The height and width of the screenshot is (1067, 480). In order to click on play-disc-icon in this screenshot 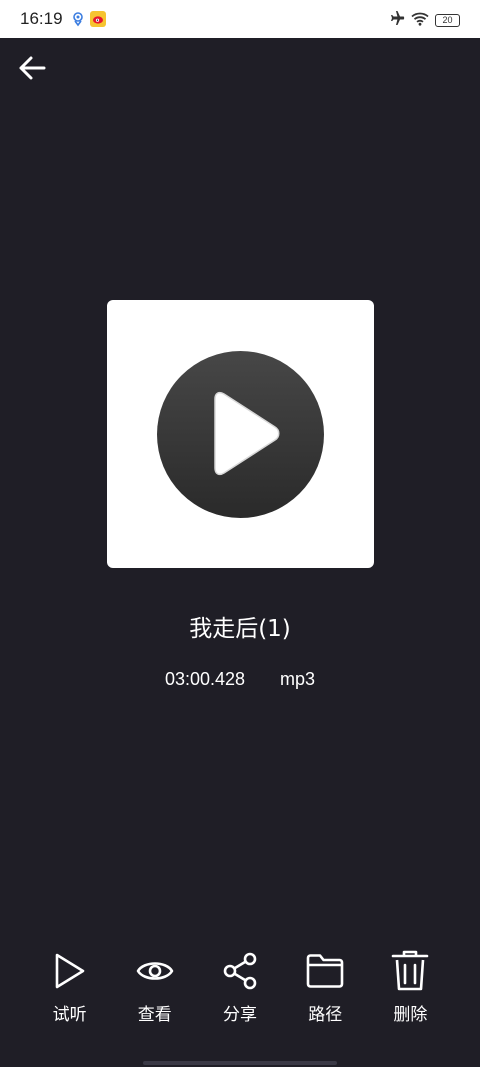, I will do `click(240, 434)`.